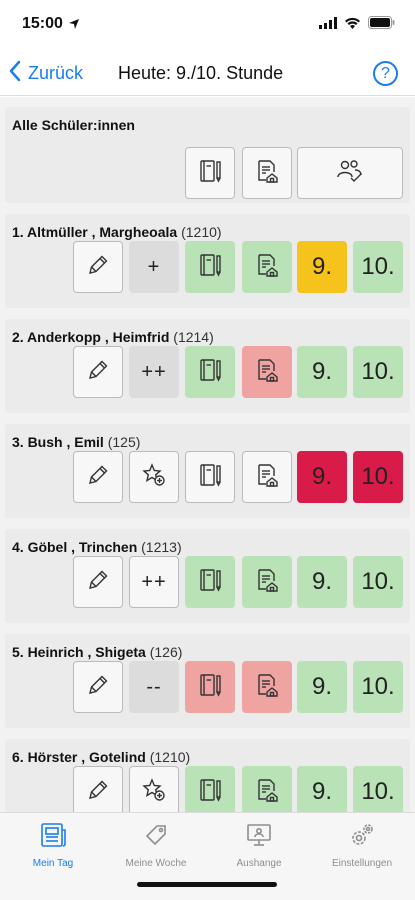  Describe the element at coordinates (53, 838) in the screenshot. I see `newspaper-icon` at that location.